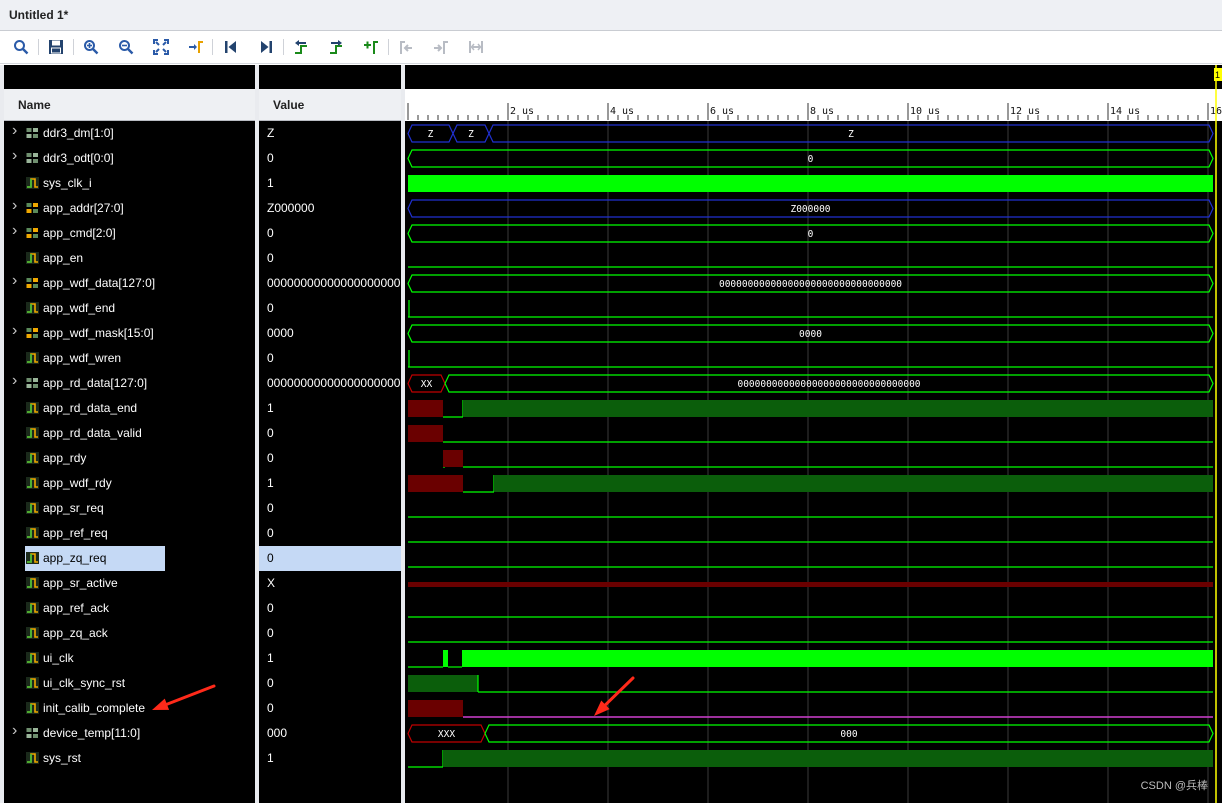 Image resolution: width=1222 pixels, height=803 pixels. I want to click on signal-row: › app_wdf_data[127:0], so click(129, 283).